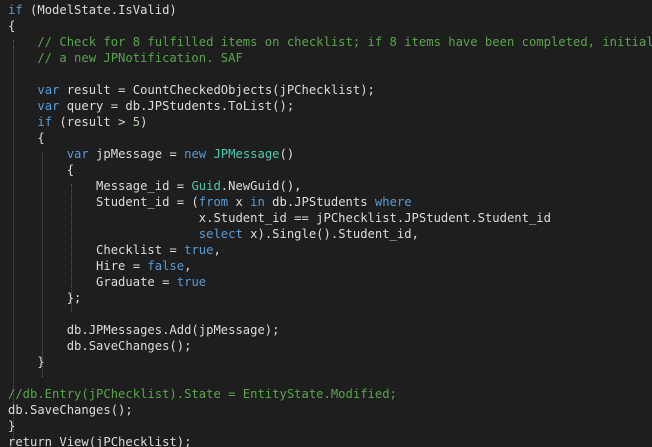  What do you see at coordinates (330, 234) in the screenshot?
I see `code-token: x).Single().Student_id,` at bounding box center [330, 234].